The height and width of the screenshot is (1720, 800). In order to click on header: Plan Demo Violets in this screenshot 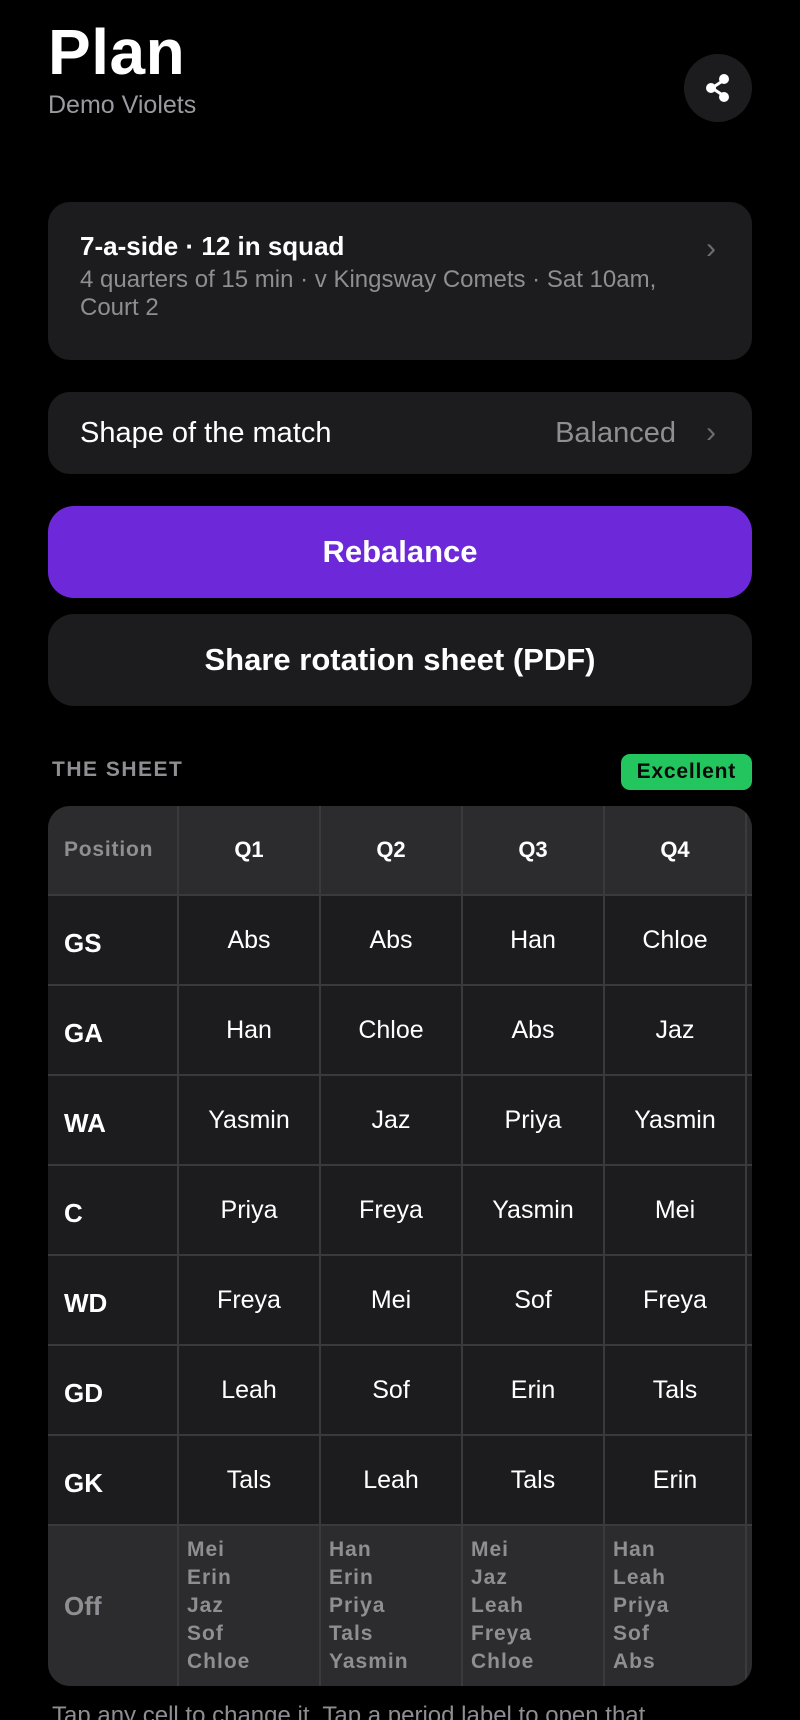, I will do `click(122, 67)`.